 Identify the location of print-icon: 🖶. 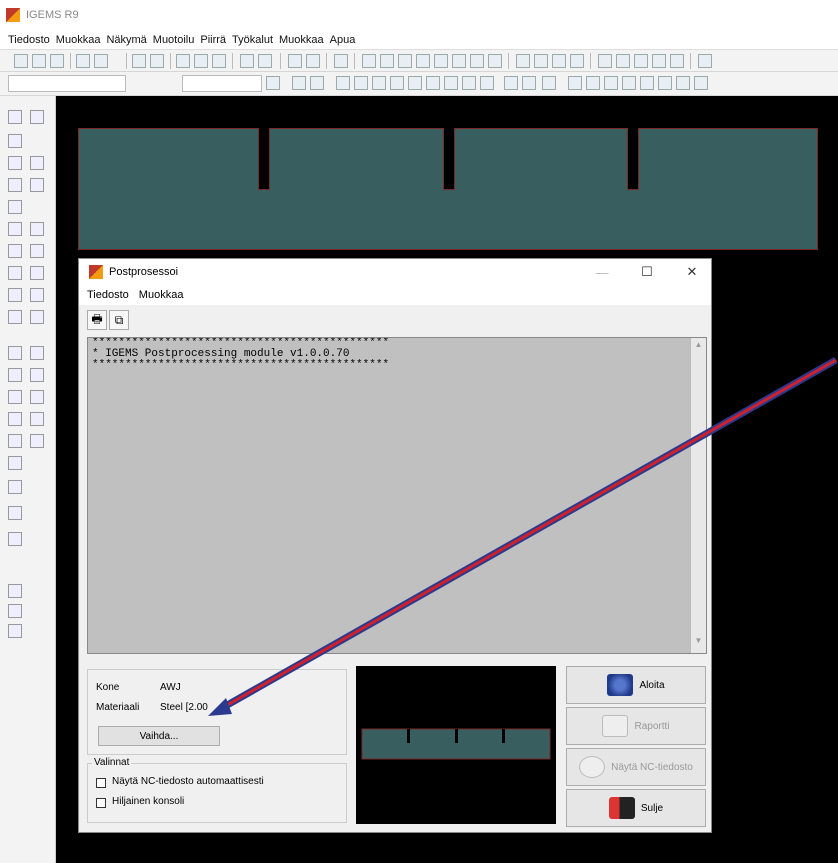
(97, 320).